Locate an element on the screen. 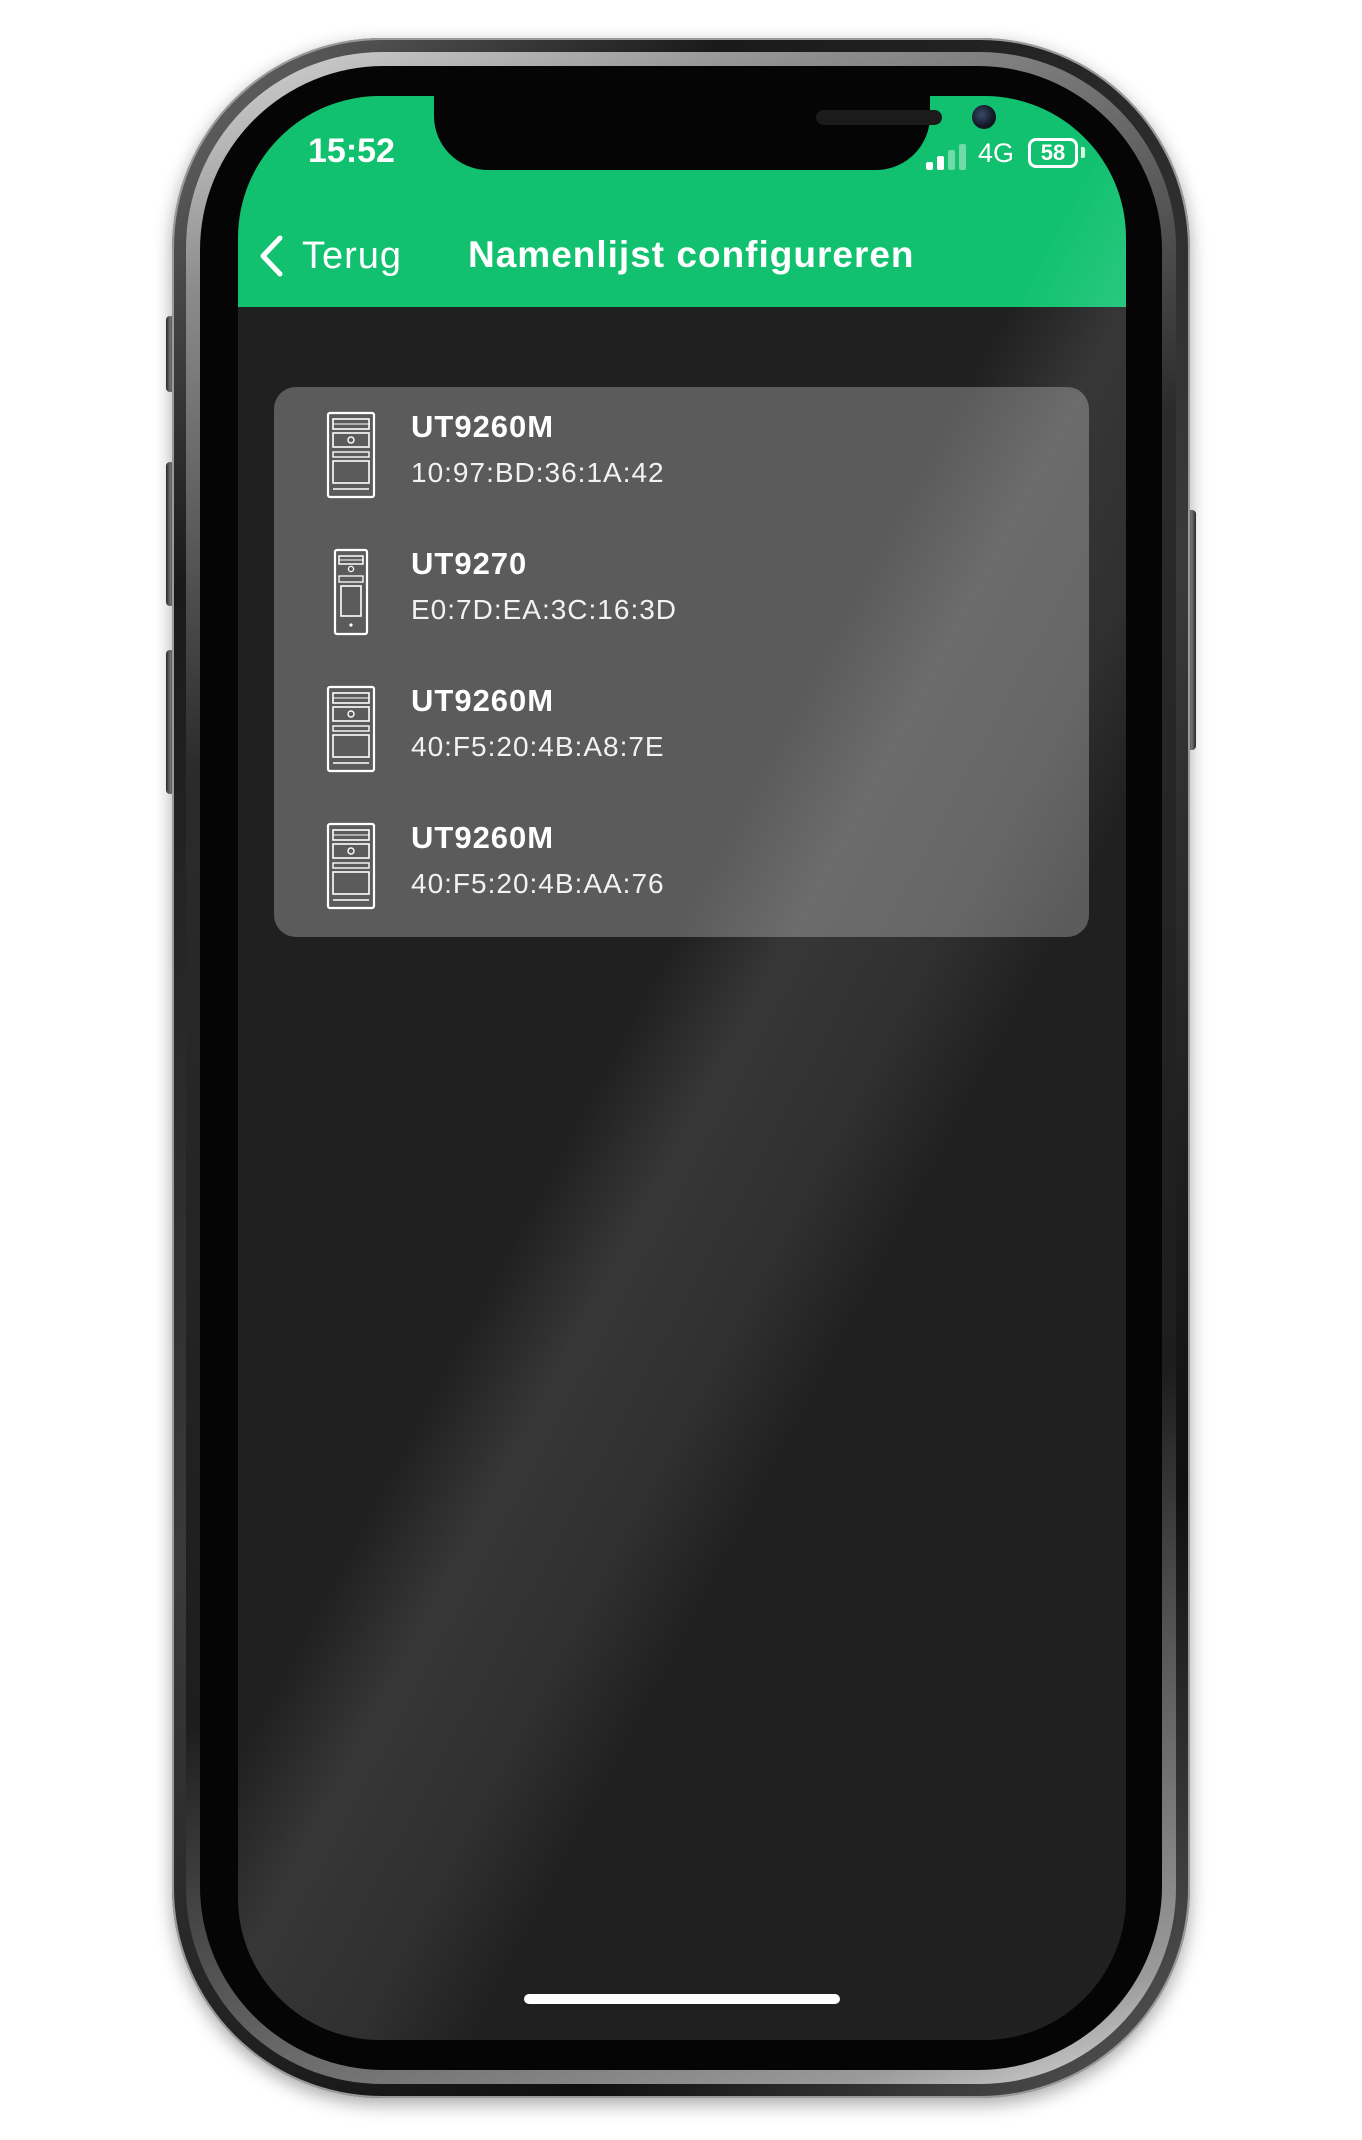 The image size is (1362, 2140). home-indicator is located at coordinates (682, 1999).